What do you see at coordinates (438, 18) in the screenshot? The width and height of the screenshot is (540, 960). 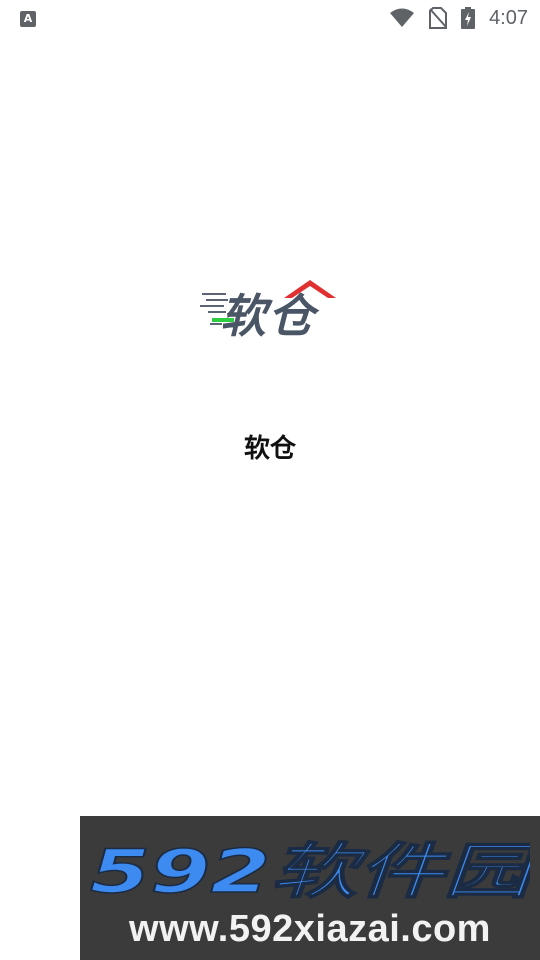 I see `no-sim-icon` at bounding box center [438, 18].